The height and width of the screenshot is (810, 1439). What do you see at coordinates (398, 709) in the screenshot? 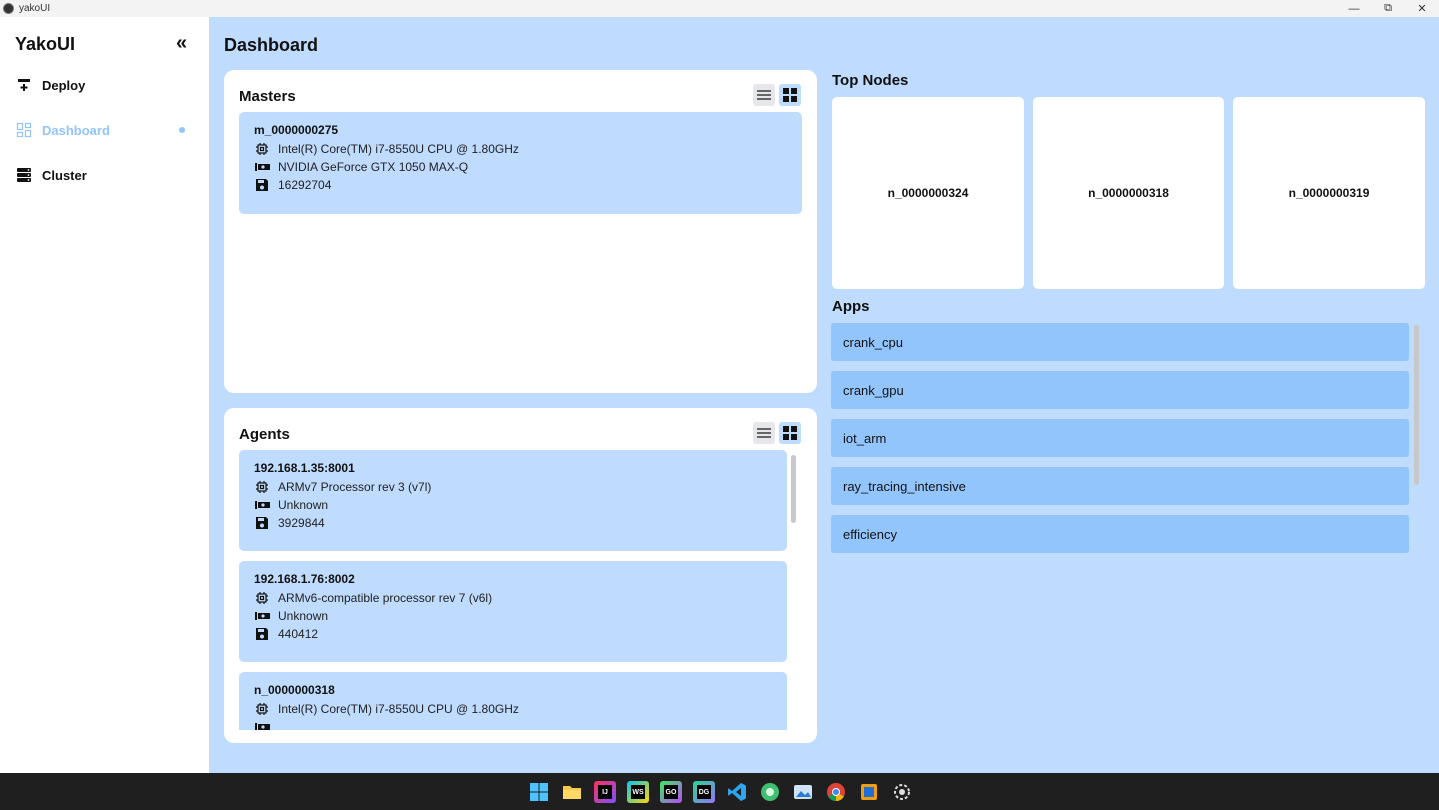
I see `cpu-text: Intel(R) Core(TM) i7-8550U CPU @ 1.80GHz` at bounding box center [398, 709].